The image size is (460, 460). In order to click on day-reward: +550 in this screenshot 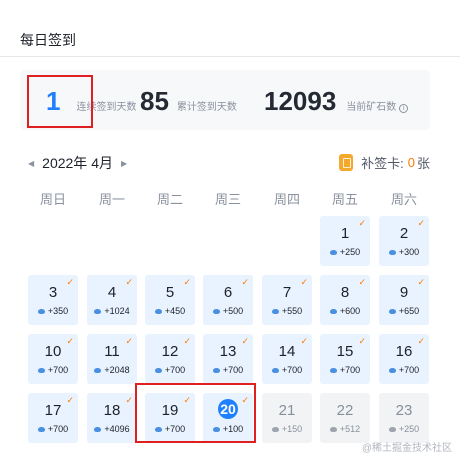, I will do `click(287, 311)`.